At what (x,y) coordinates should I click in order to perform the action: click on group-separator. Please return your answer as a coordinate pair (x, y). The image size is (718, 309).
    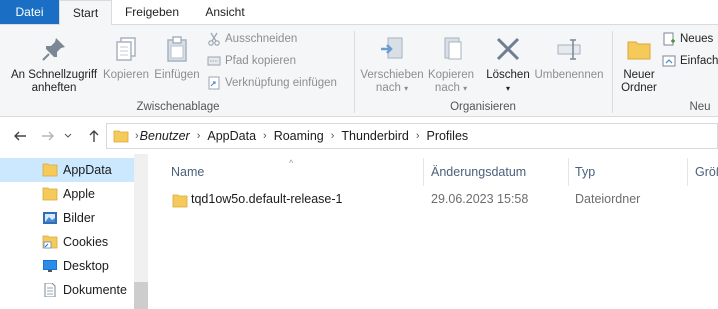
    Looking at the image, I should click on (354, 72).